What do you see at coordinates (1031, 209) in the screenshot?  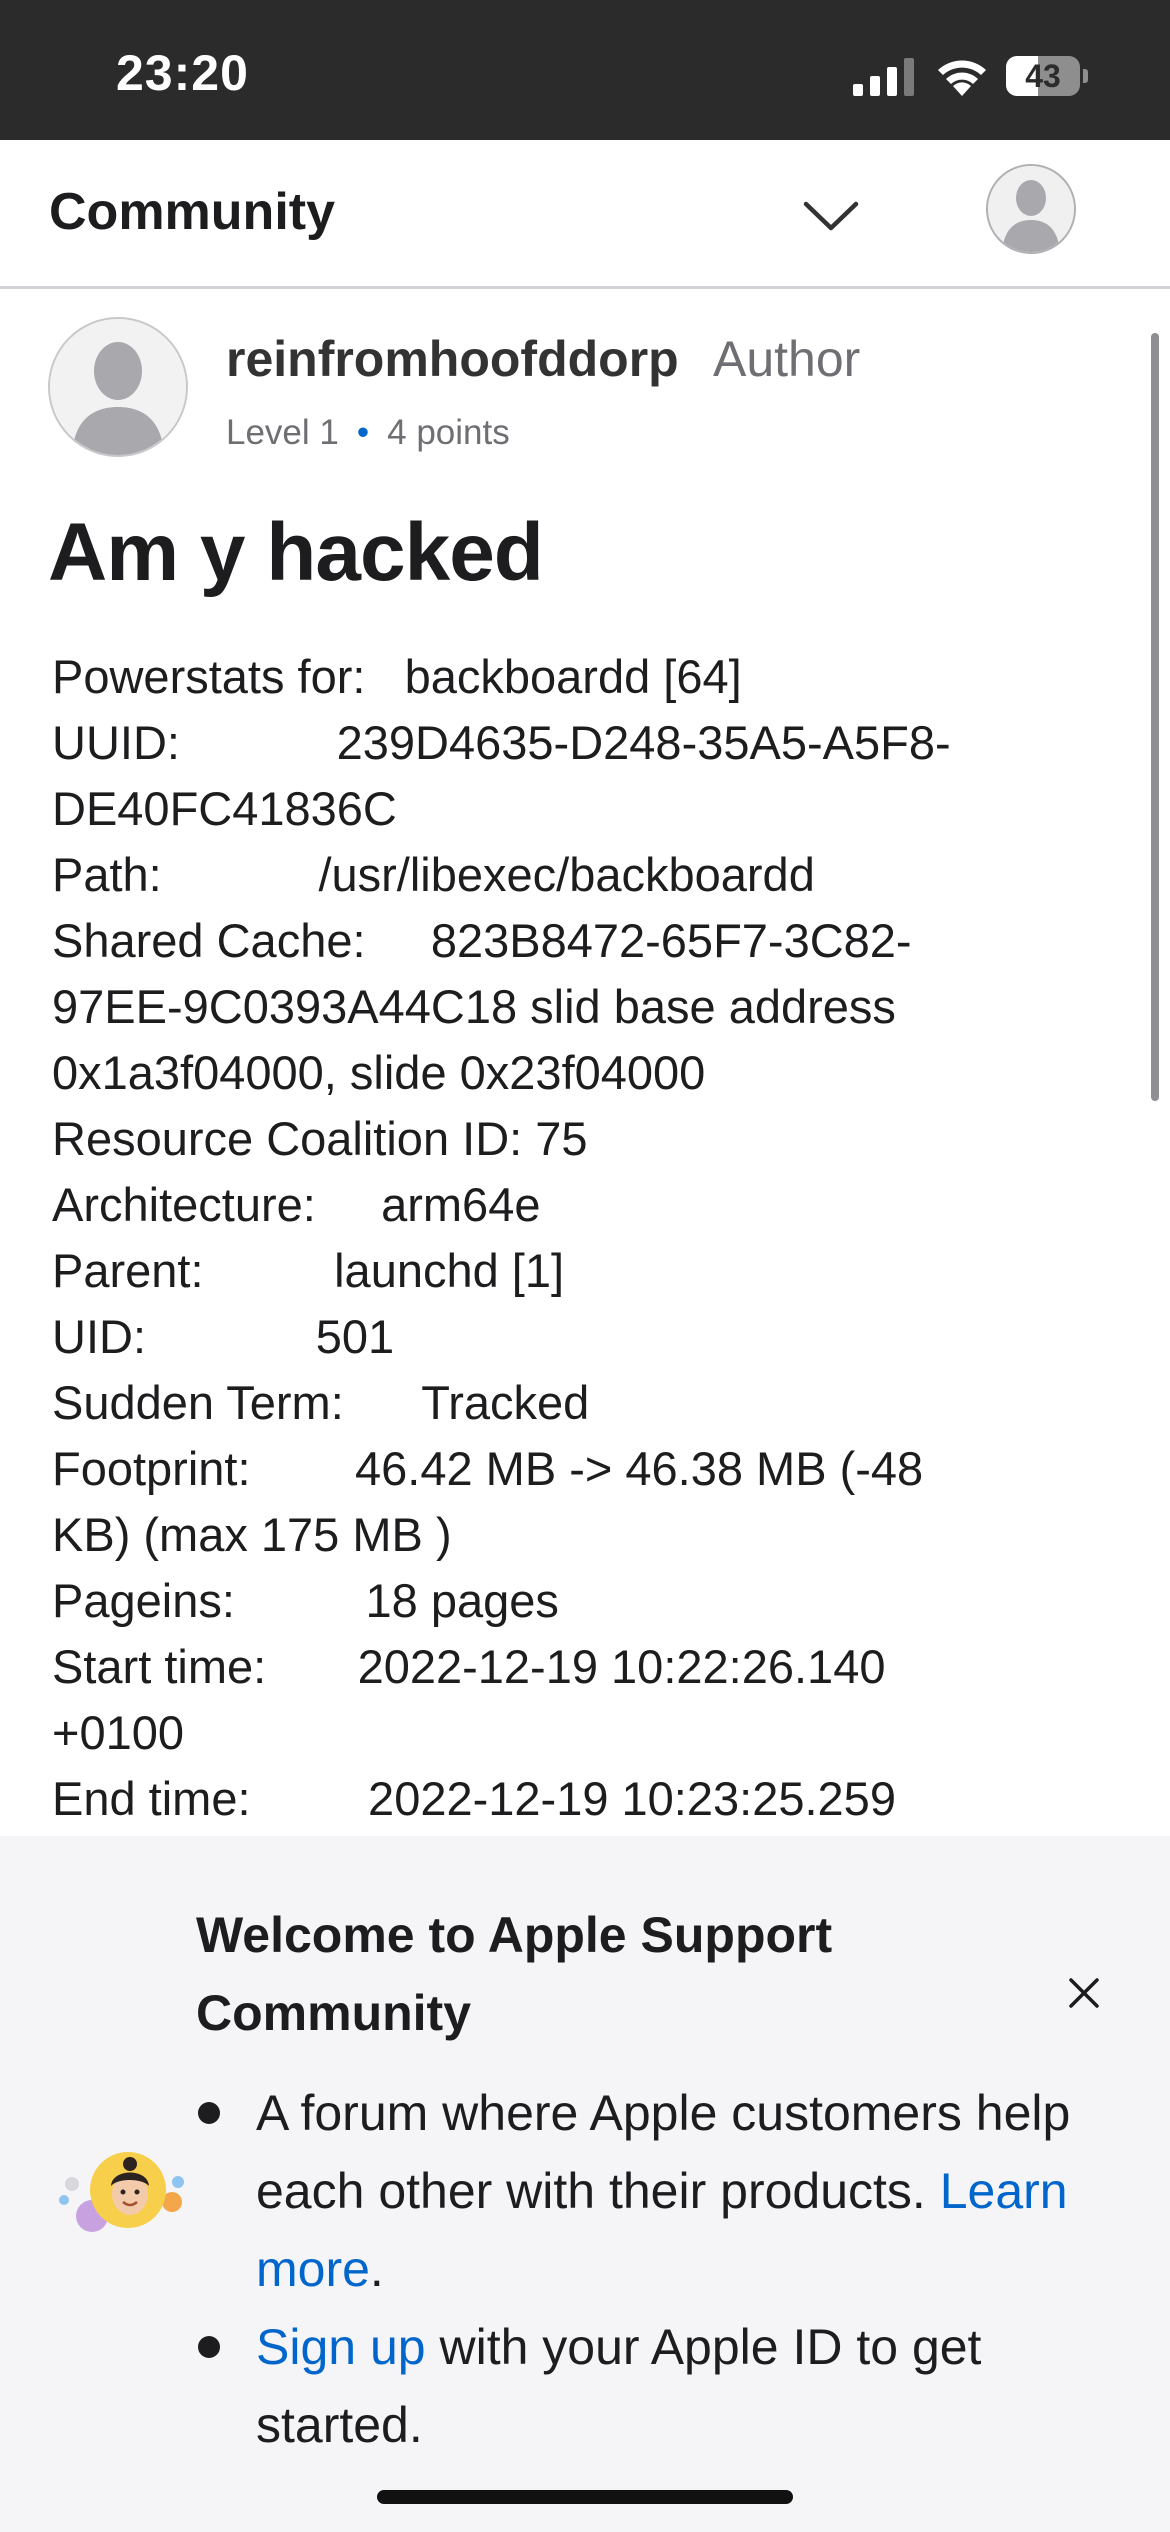 I see `avatar-icon` at bounding box center [1031, 209].